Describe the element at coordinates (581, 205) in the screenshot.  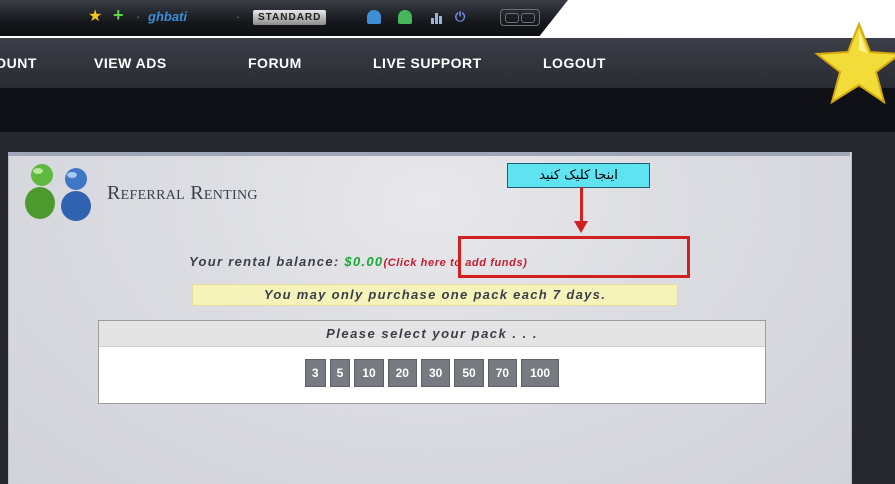
I see `annotation-arrow` at that location.